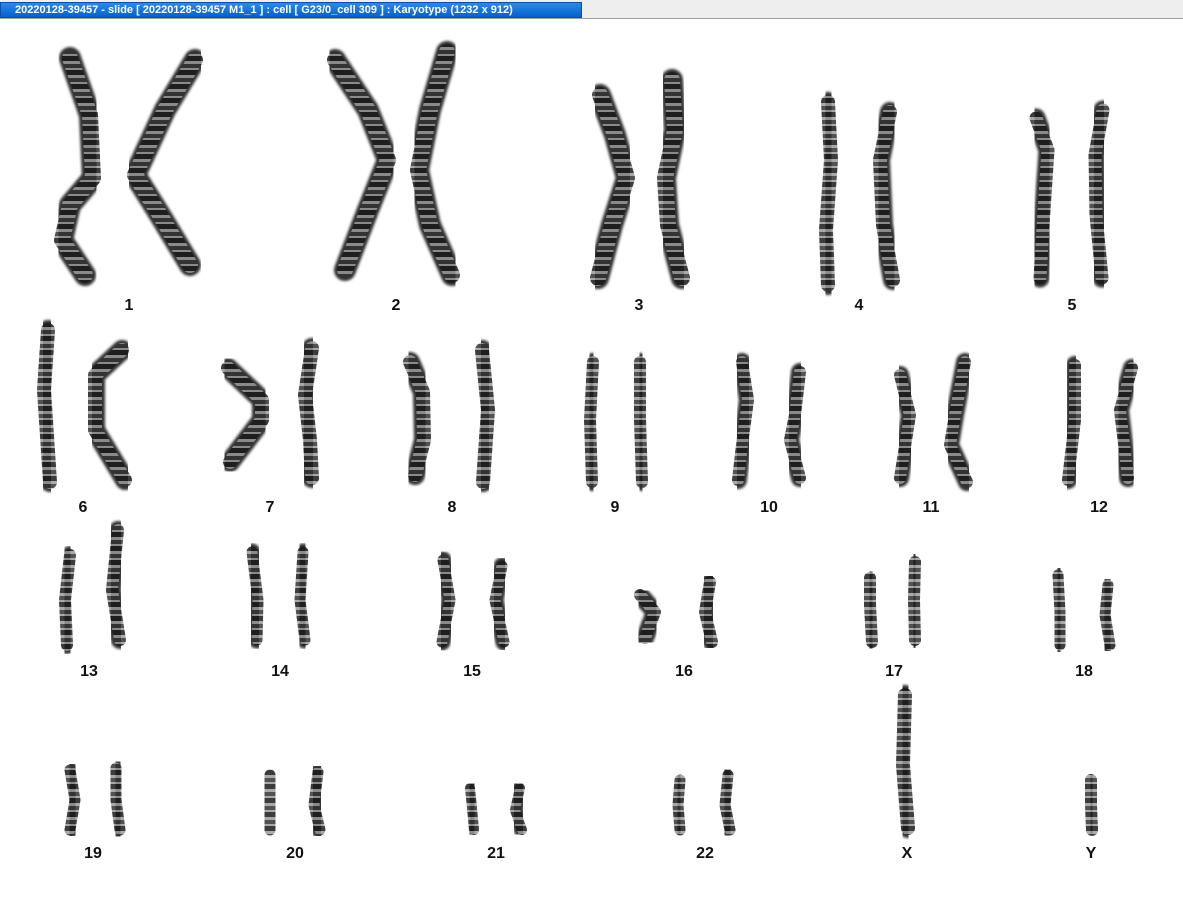 The image size is (1183, 899). I want to click on chromosome-label-Y: Y, so click(1091, 853).